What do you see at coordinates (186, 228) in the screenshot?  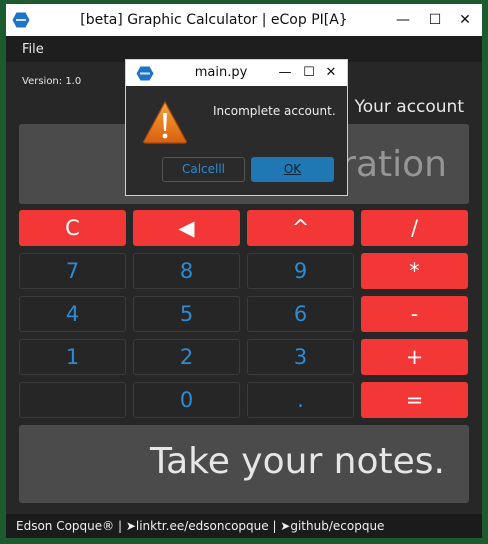 I see `key-button: ◀` at bounding box center [186, 228].